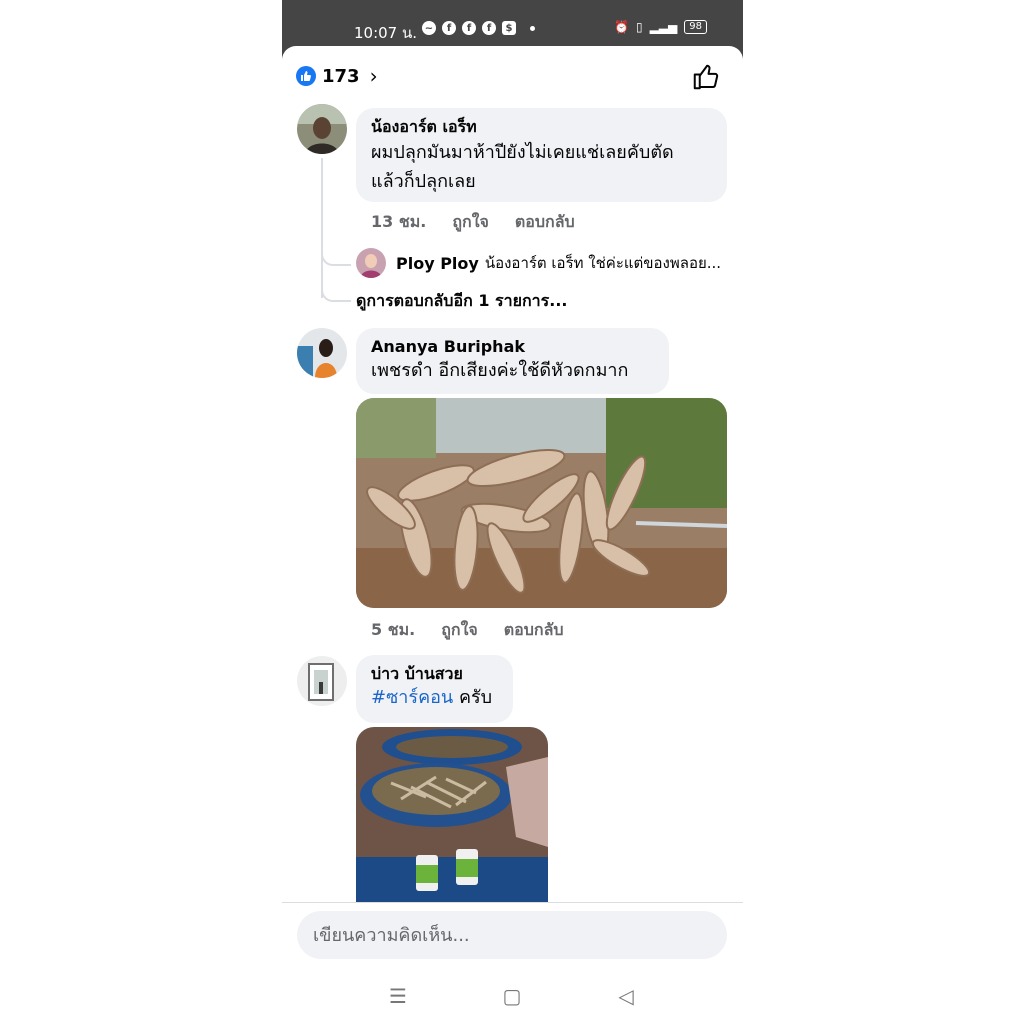 This screenshot has width=1024, height=1024. I want to click on messenger-icon: ~, so click(429, 28).